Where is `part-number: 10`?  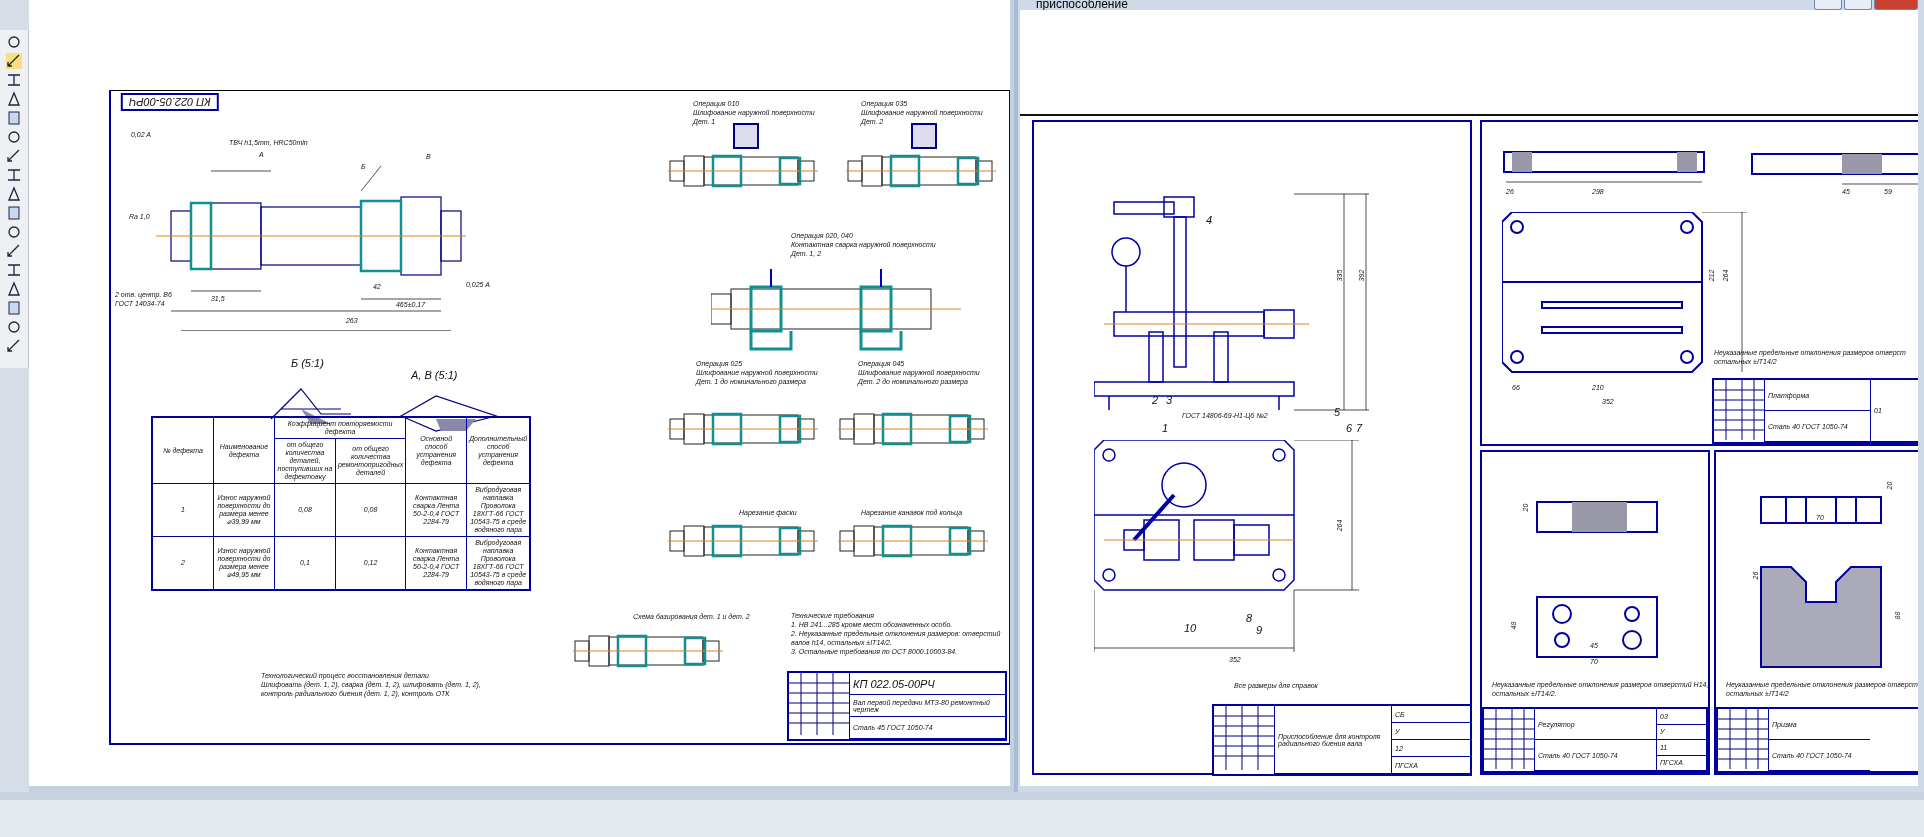 part-number: 10 is located at coordinates (1190, 628).